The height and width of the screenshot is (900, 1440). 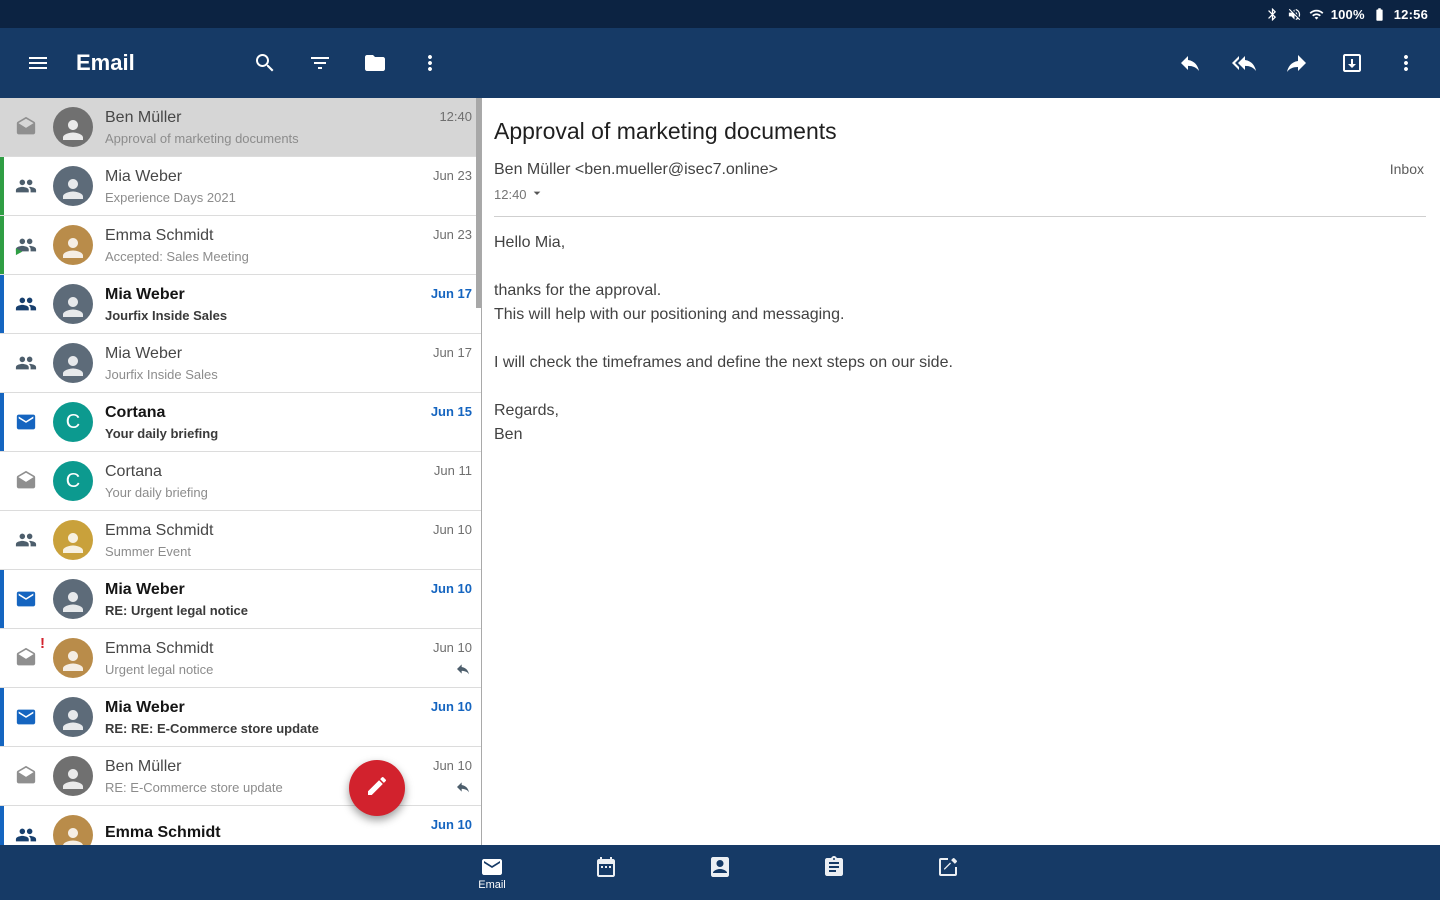 What do you see at coordinates (159, 669) in the screenshot?
I see `email-subject: Urgent legal notice` at bounding box center [159, 669].